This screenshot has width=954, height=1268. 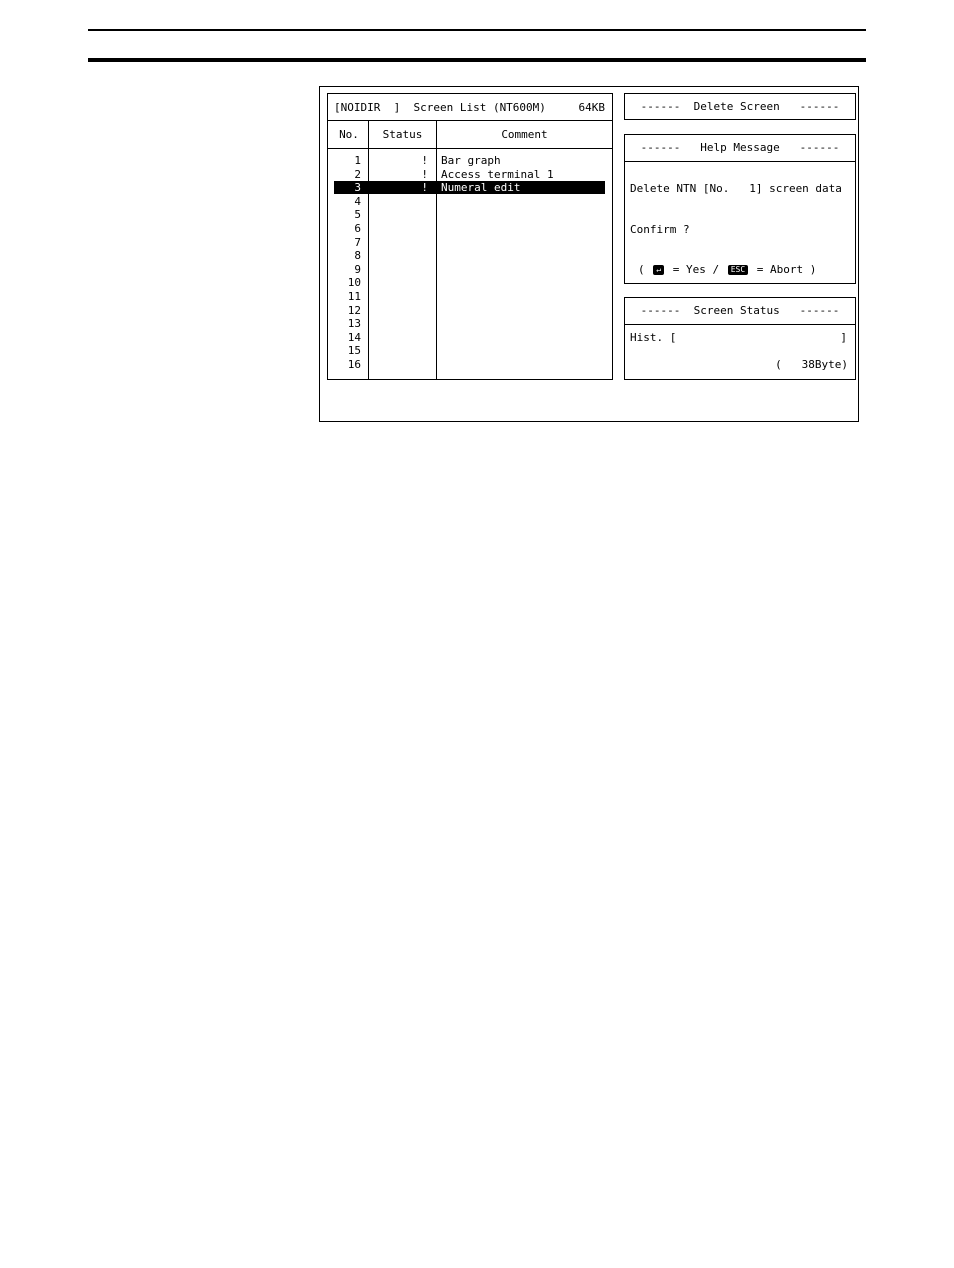 What do you see at coordinates (354, 296) in the screenshot?
I see `row-number: 11` at bounding box center [354, 296].